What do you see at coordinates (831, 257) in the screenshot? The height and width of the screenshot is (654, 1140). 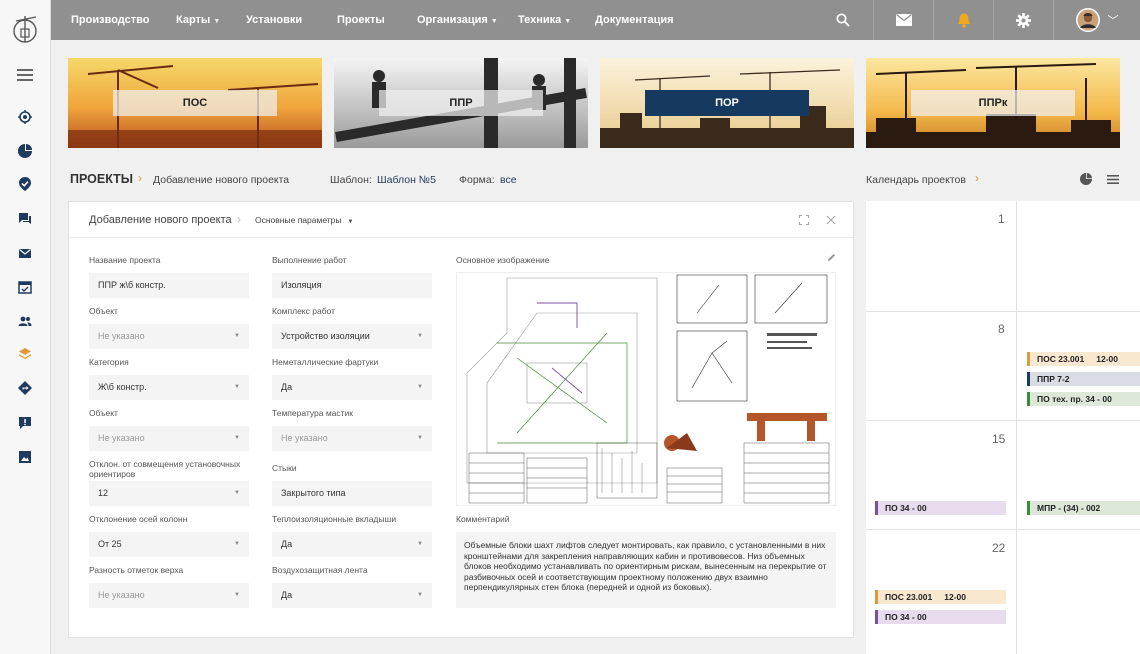 I see `pencil-icon` at bounding box center [831, 257].